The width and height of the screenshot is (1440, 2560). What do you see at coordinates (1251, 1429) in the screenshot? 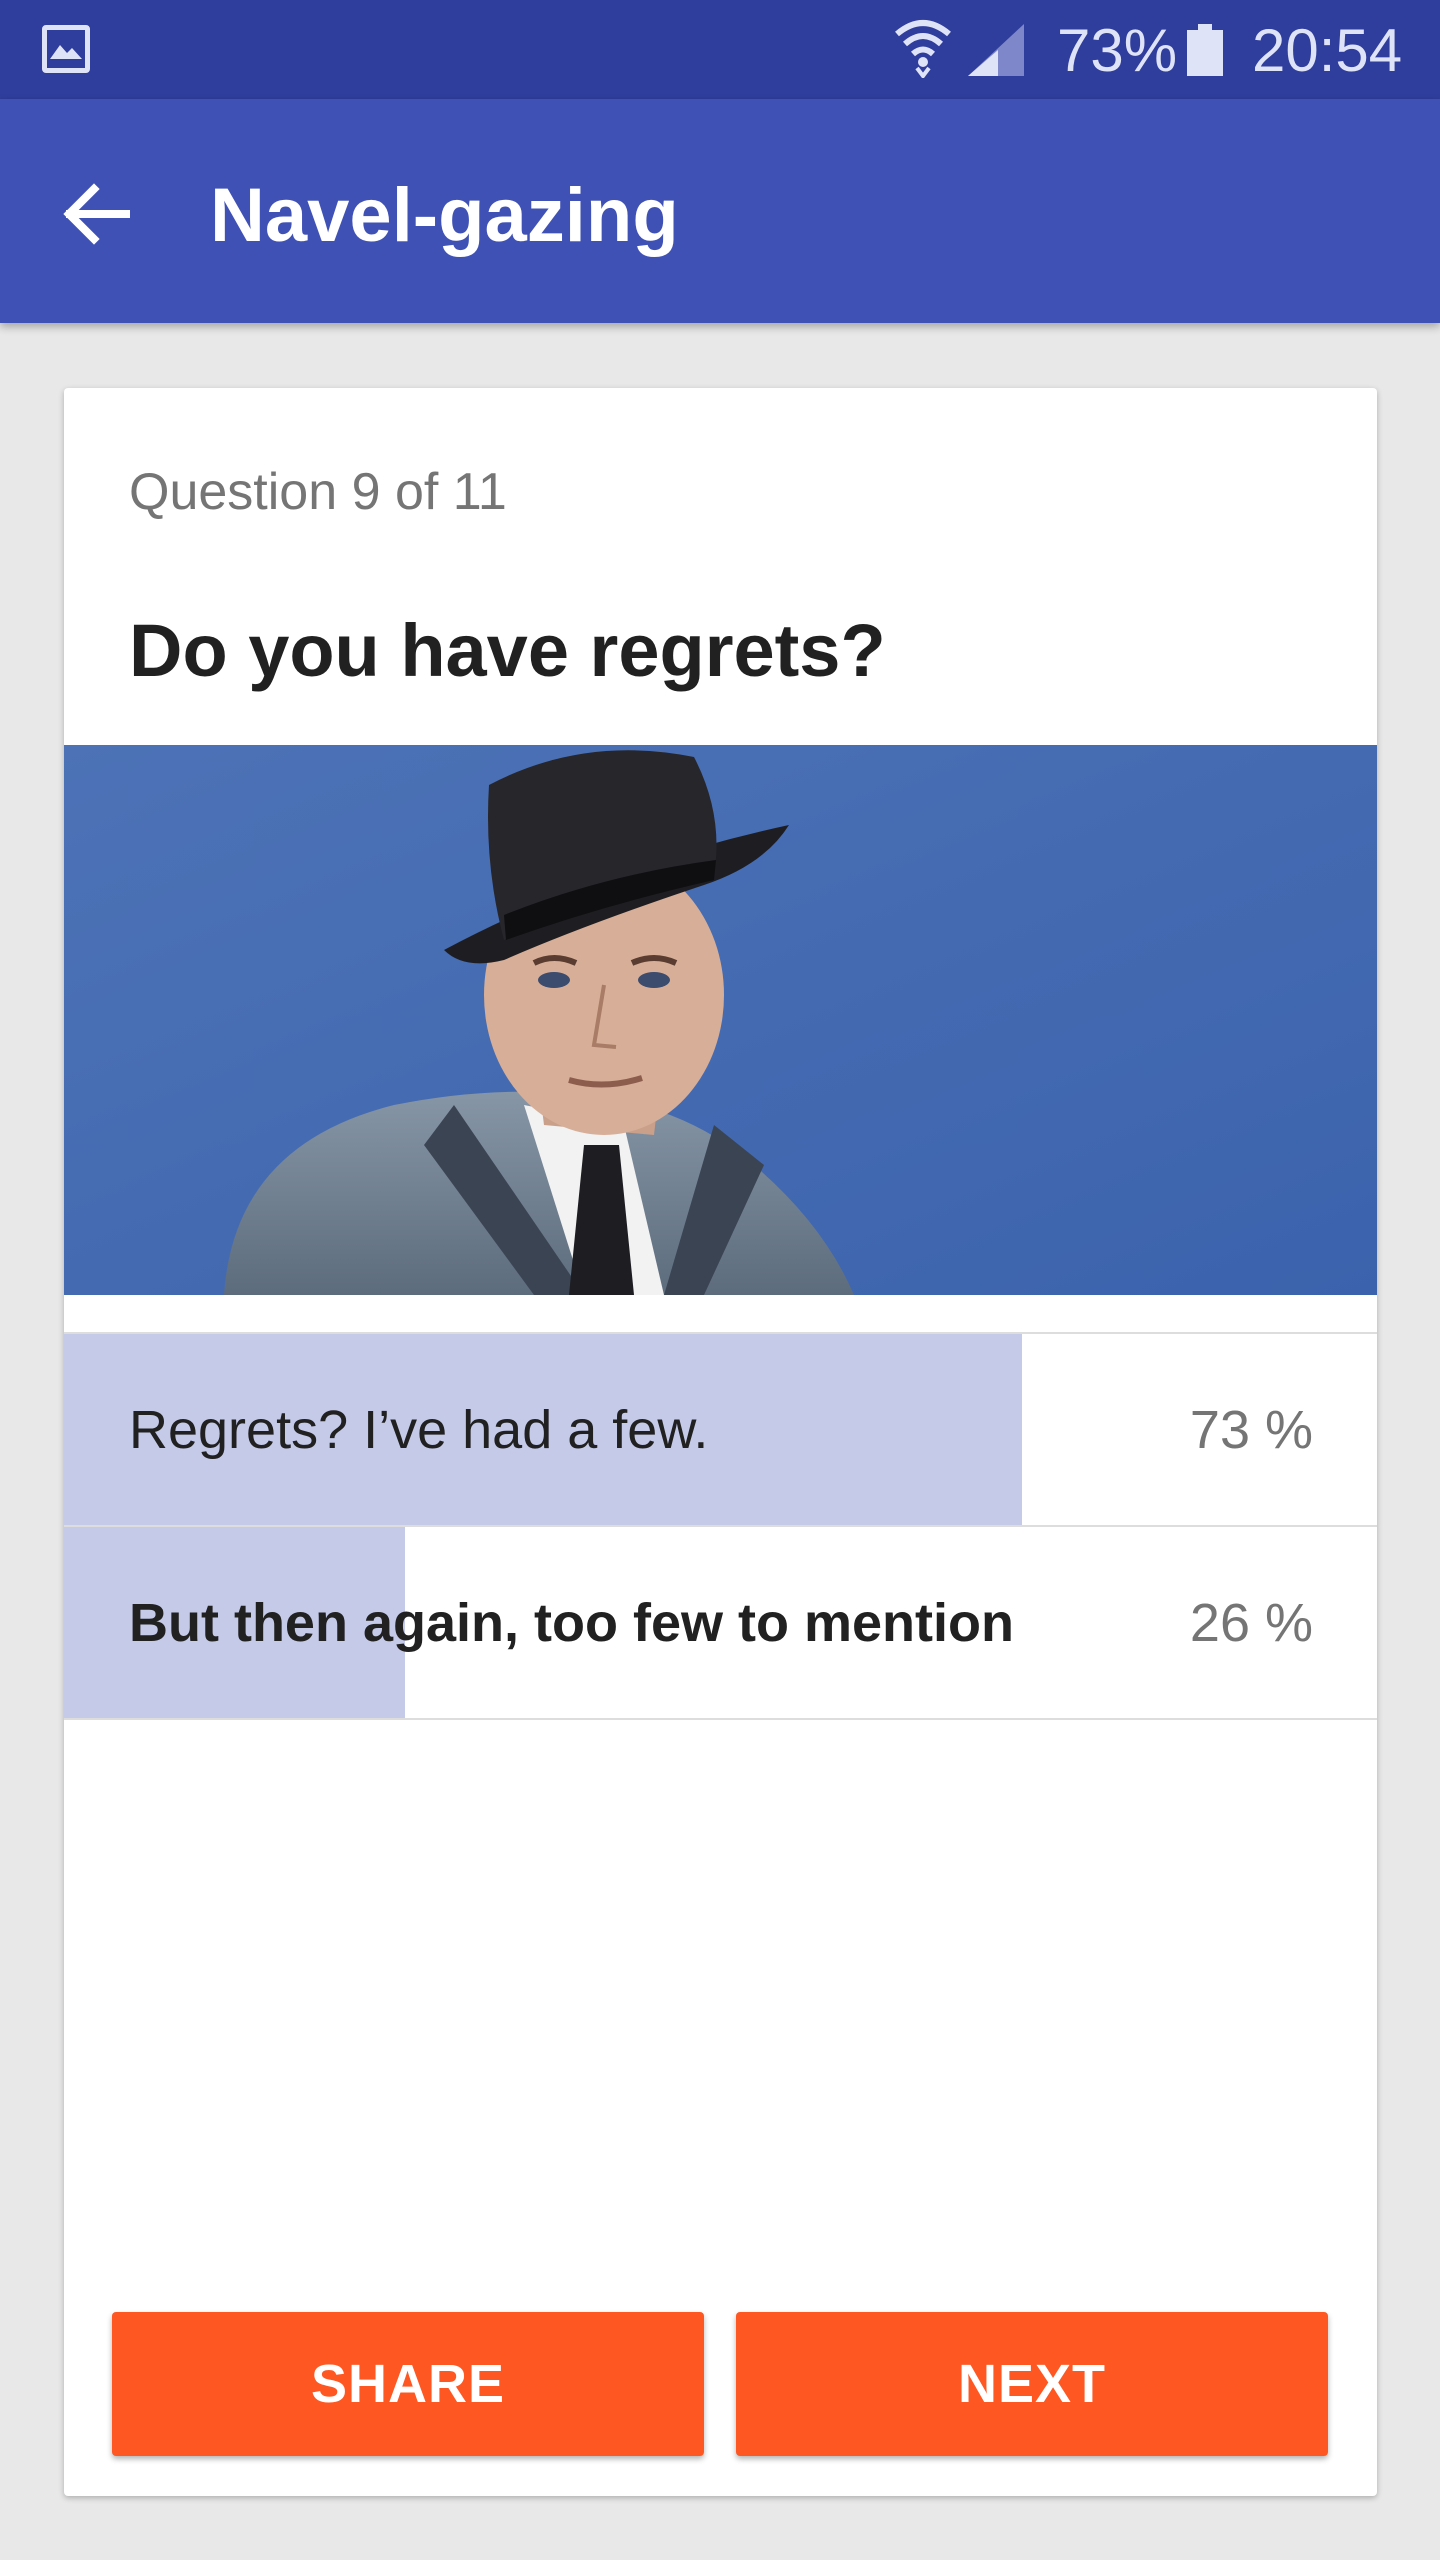
I see `answer-percent: 73 %` at bounding box center [1251, 1429].